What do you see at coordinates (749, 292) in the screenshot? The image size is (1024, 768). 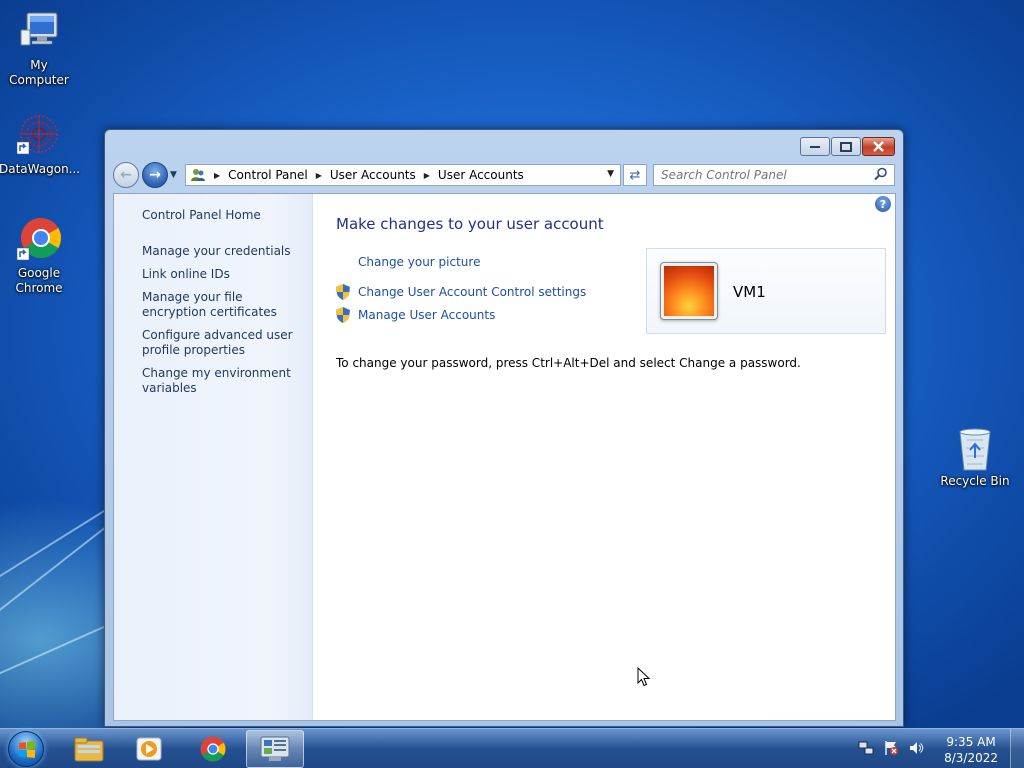 I see `account-name: VM1` at bounding box center [749, 292].